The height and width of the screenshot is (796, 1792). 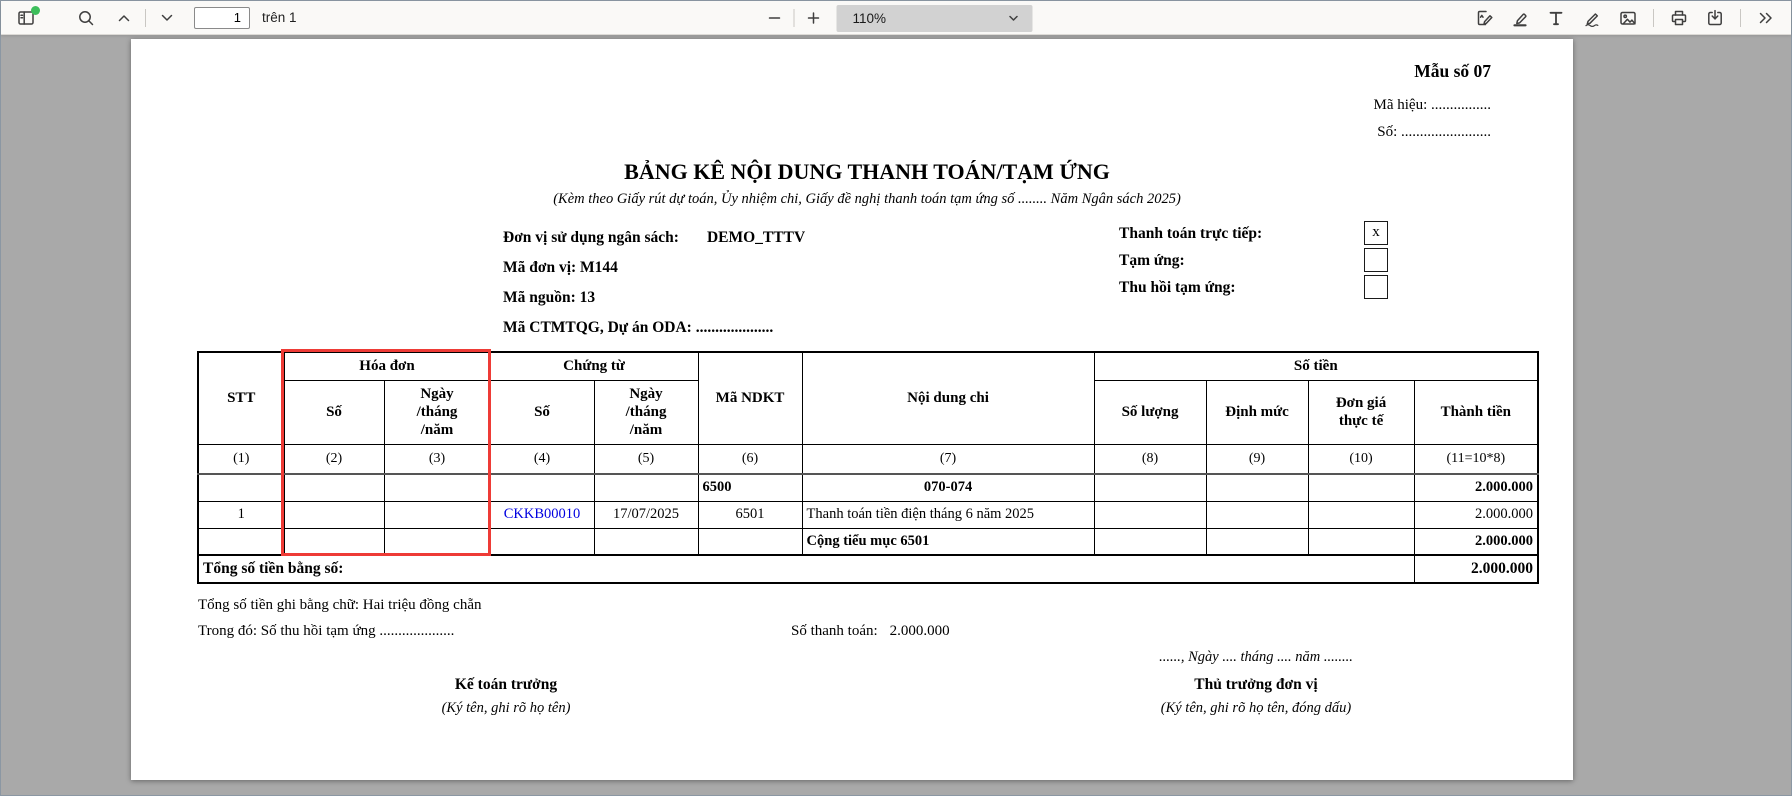 What do you see at coordinates (1152, 260) in the screenshot?
I see `checkbox-label-advance: Tạm ứng:` at bounding box center [1152, 260].